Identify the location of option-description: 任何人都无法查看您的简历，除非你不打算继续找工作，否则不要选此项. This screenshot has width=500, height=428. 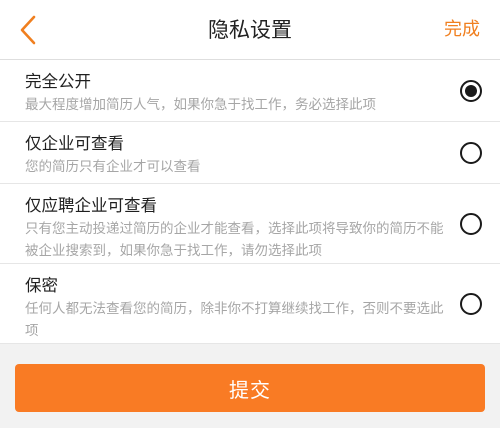
(234, 320).